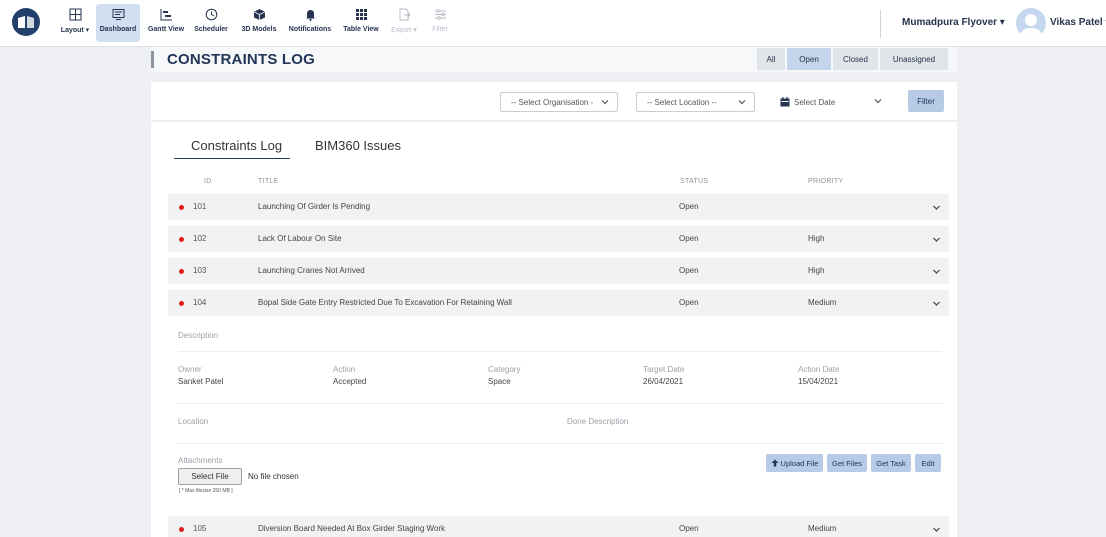 The image size is (1106, 537). I want to click on nav-dashboard: Dashboard, so click(118, 23).